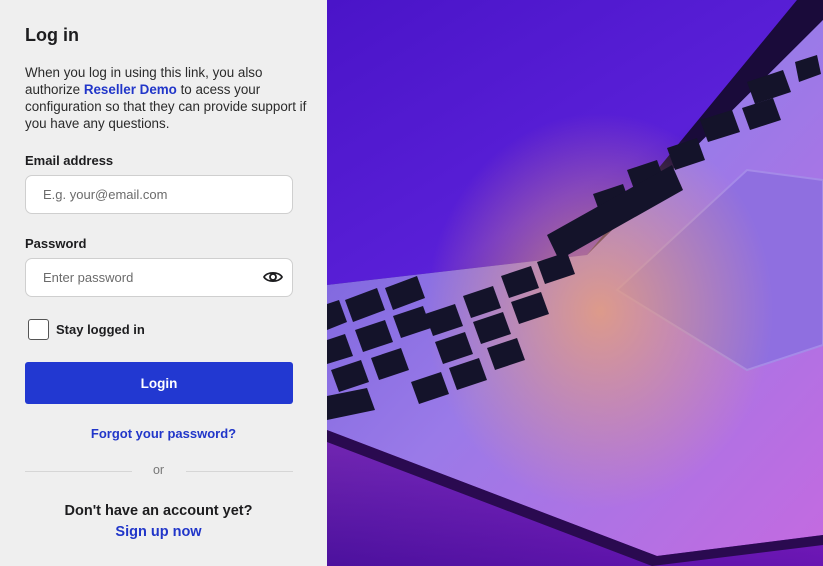 Image resolution: width=823 pixels, height=566 pixels. I want to click on stay-logged-in-checkbox, so click(38, 329).